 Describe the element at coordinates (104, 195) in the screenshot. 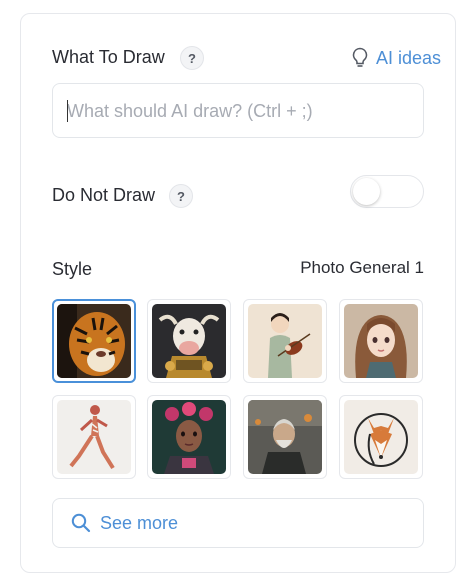

I see `do-not-draw-label: Do Not Draw` at that location.